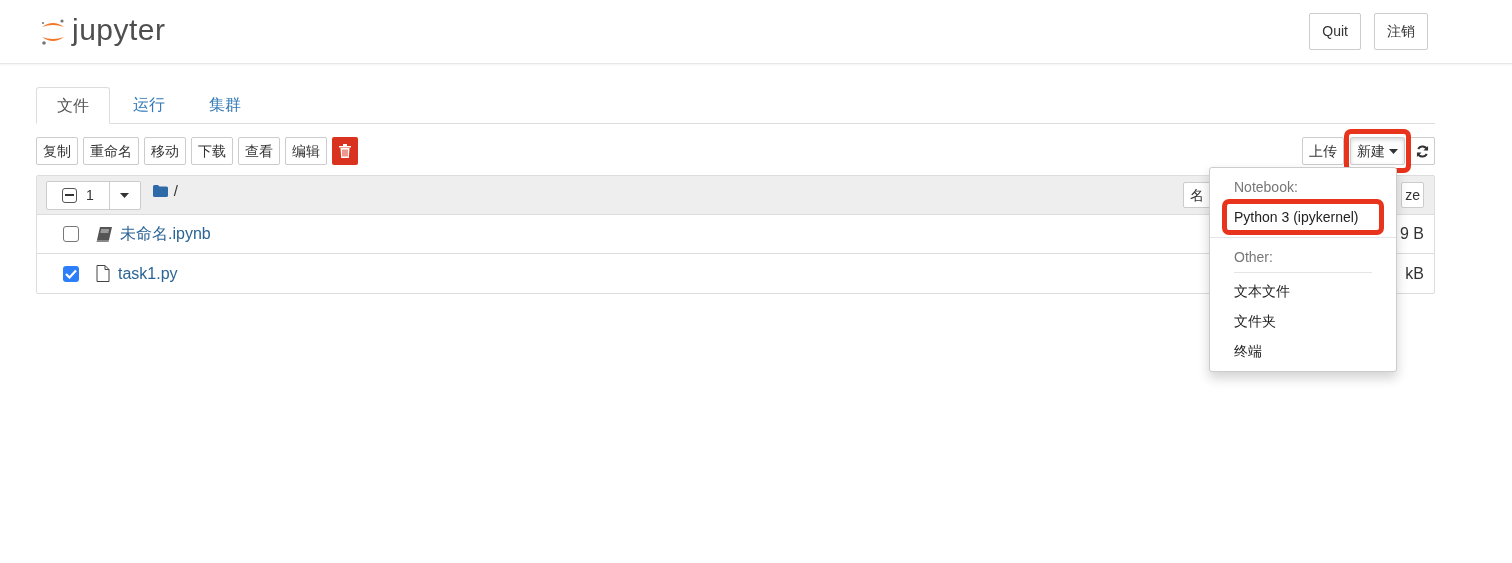 The width and height of the screenshot is (1512, 563). What do you see at coordinates (103, 273) in the screenshot?
I see `file-icon` at bounding box center [103, 273].